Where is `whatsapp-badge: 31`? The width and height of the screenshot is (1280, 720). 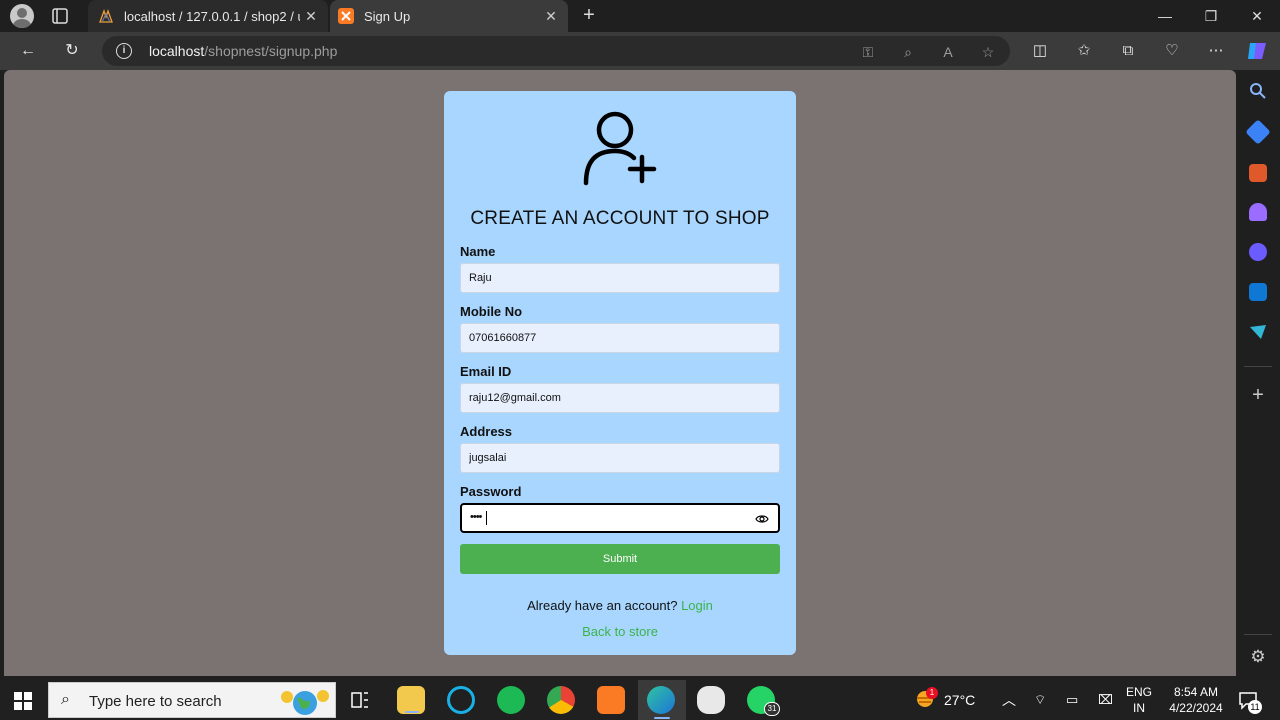 whatsapp-badge: 31 is located at coordinates (772, 709).